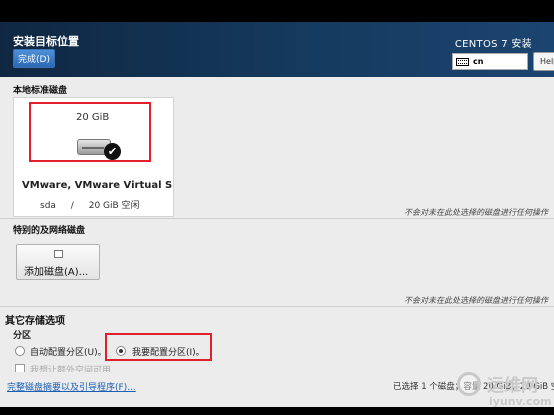  What do you see at coordinates (114, 206) in the screenshot?
I see `disk-free: 20 GiB 空闲` at bounding box center [114, 206].